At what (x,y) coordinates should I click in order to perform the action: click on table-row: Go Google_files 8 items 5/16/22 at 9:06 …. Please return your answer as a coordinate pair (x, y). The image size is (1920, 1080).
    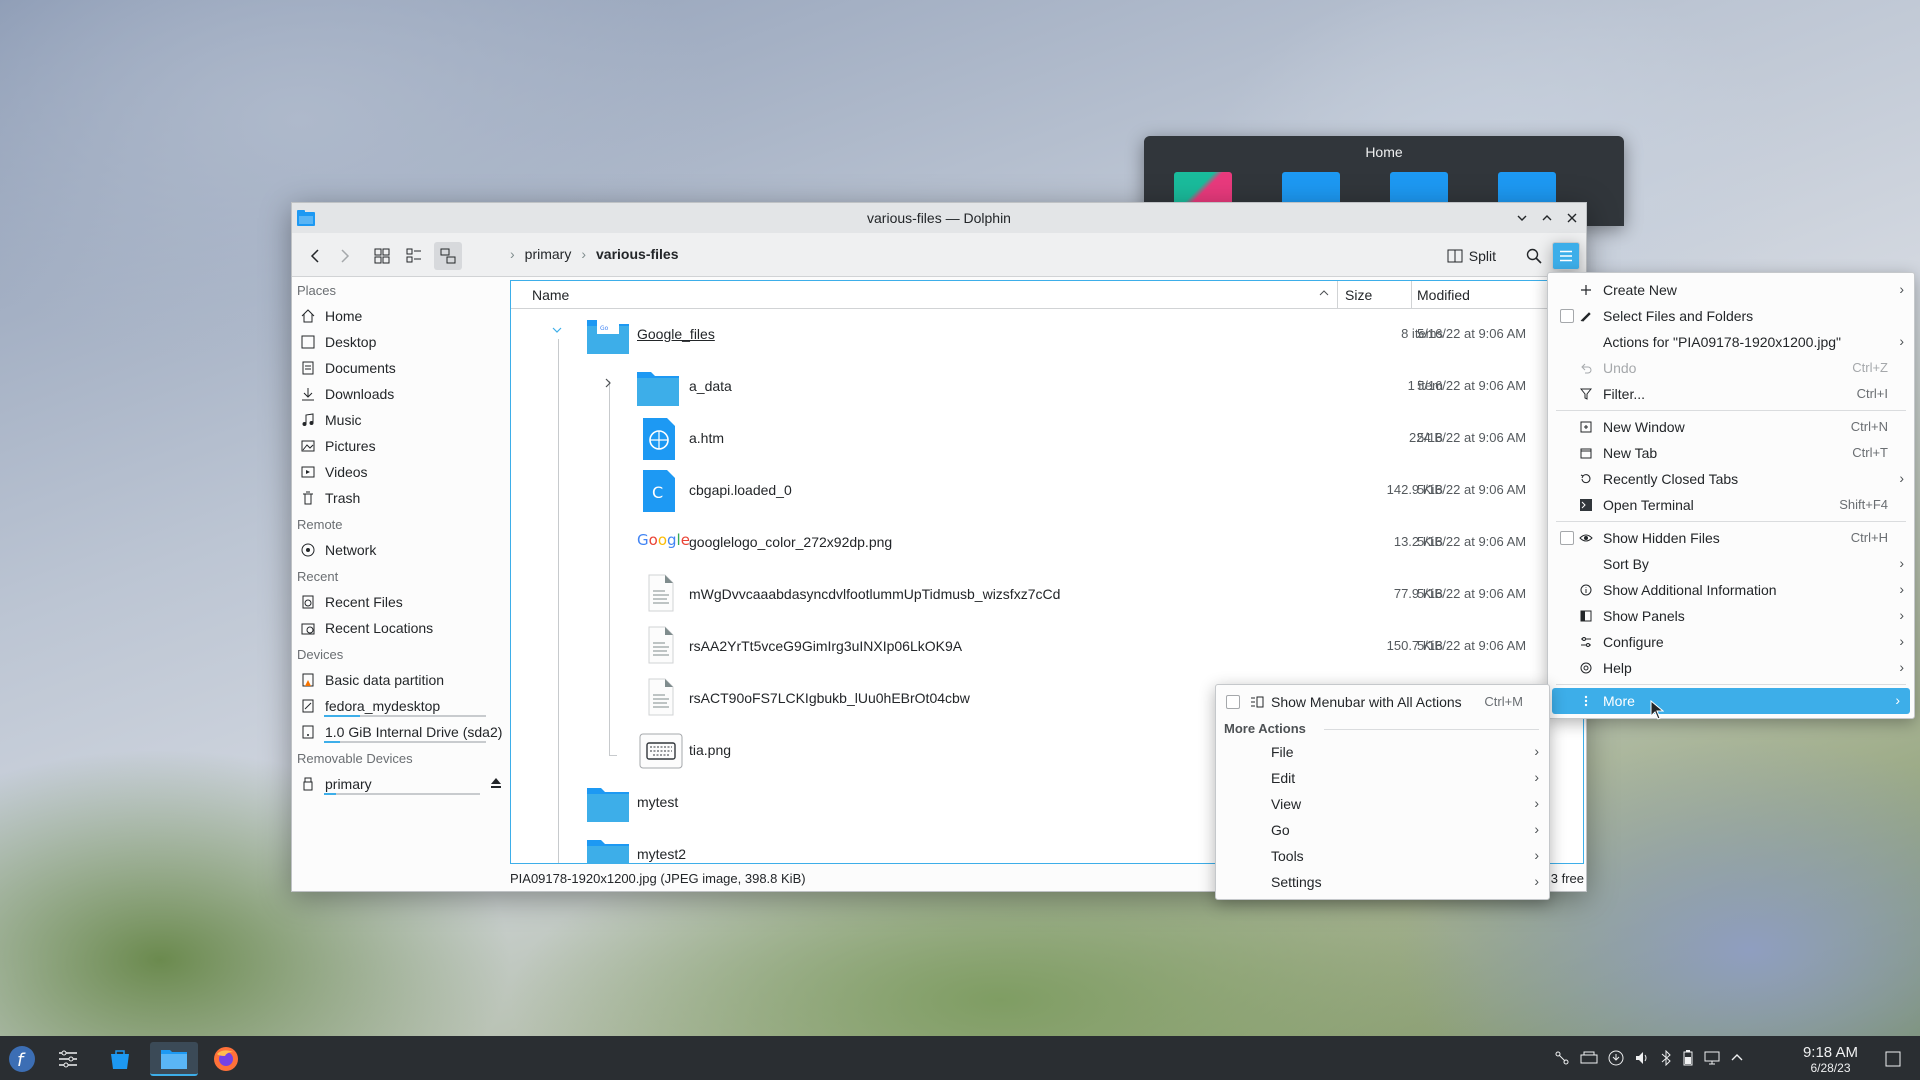
    Looking at the image, I should click on (1047, 335).